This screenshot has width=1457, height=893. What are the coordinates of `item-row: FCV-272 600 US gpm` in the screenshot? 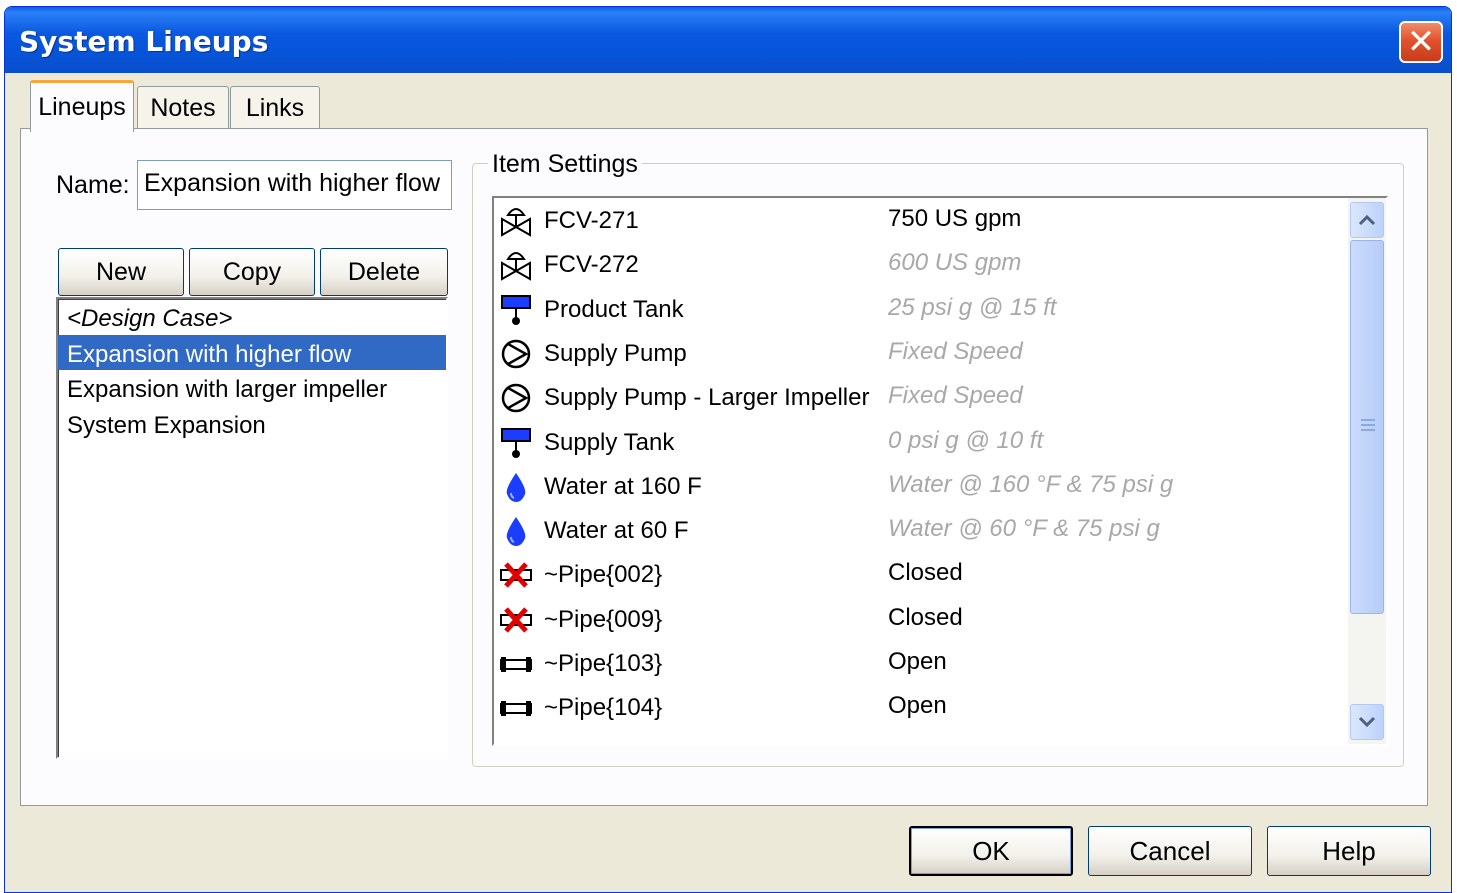 It's located at (919, 265).